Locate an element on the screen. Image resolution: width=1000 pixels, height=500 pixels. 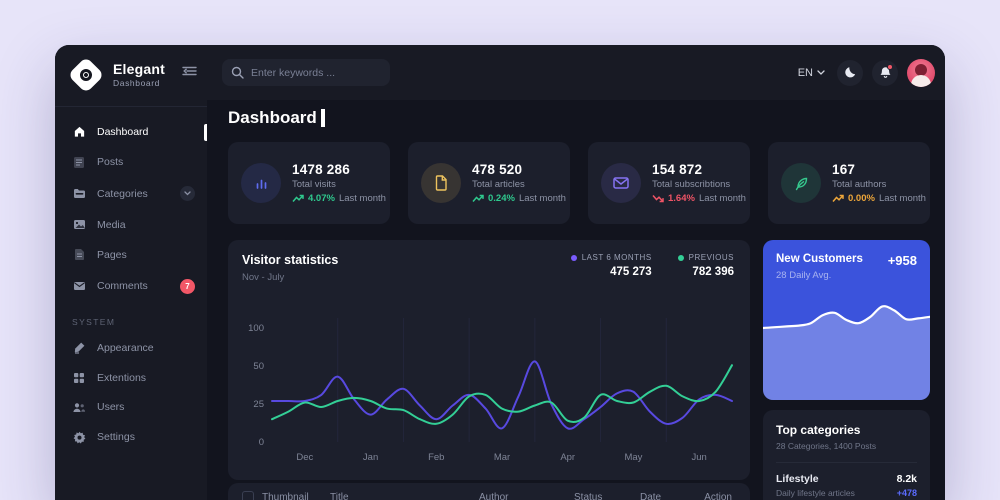
logo-icon is located at coordinates (86, 75).